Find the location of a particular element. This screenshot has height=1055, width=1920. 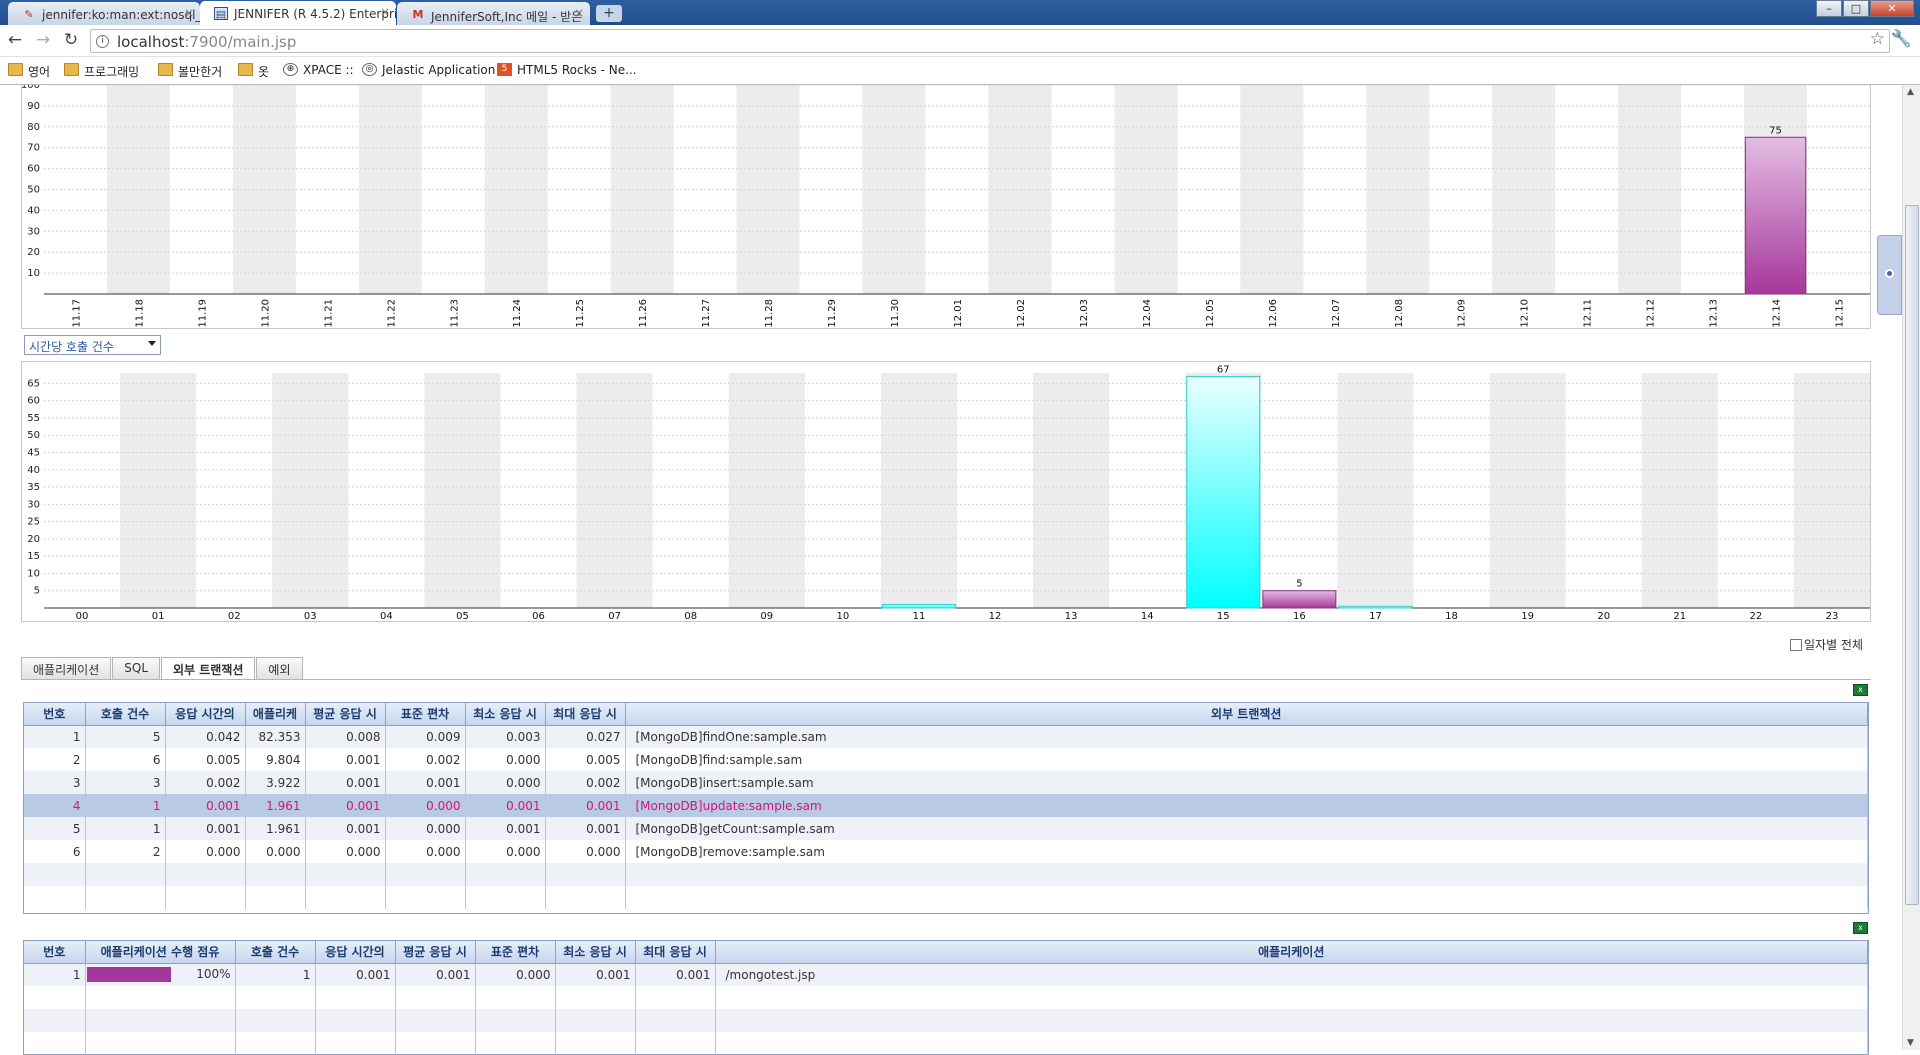

tab-sql: SQL is located at coordinates (136, 668).